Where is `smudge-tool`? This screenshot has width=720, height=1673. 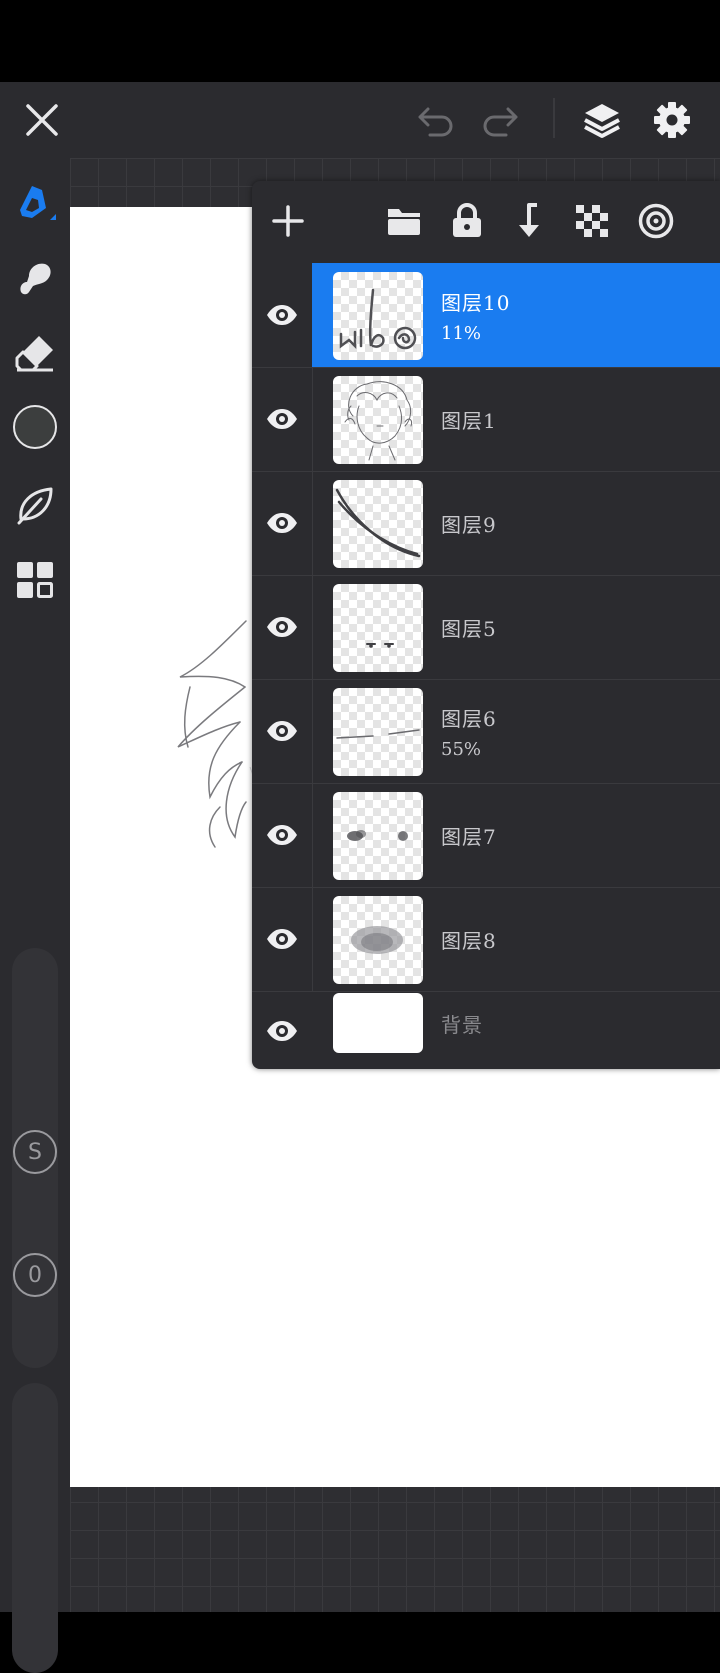
smudge-tool is located at coordinates (35, 278).